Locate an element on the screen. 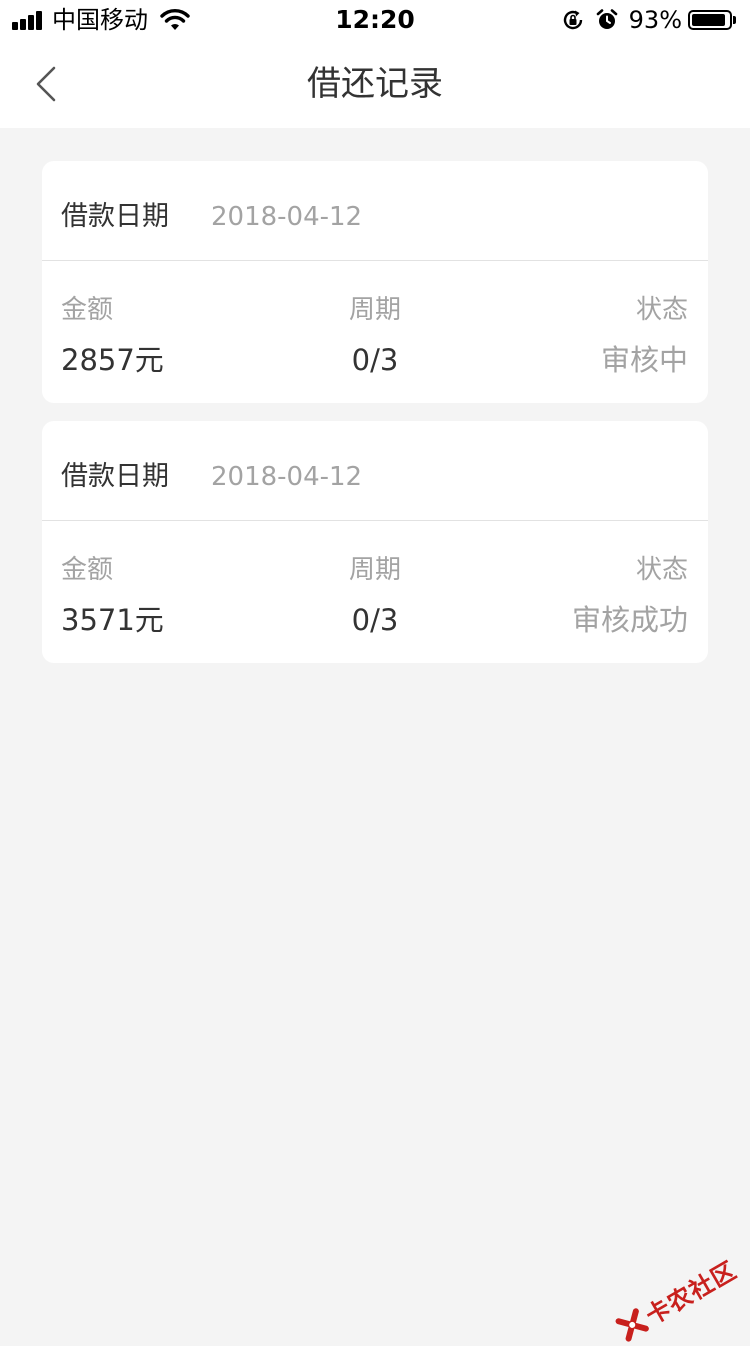 Image resolution: width=750 pixels, height=1346 pixels. watermark-text: 卡农社区 is located at coordinates (691, 1293).